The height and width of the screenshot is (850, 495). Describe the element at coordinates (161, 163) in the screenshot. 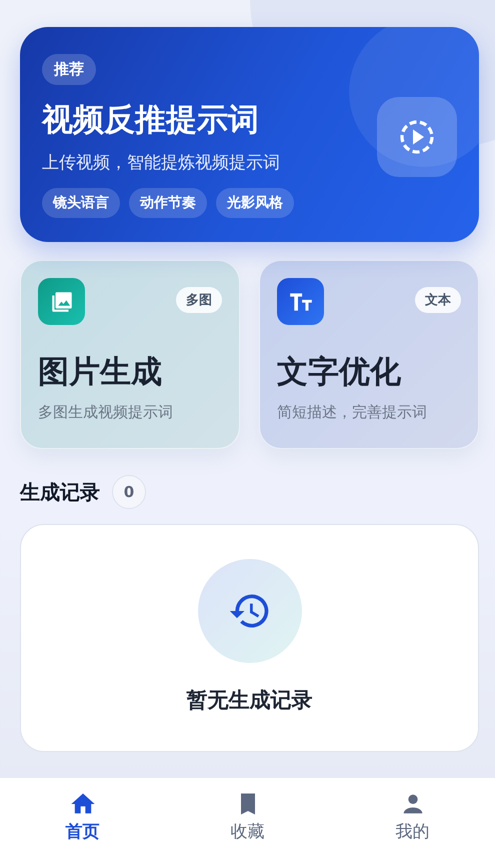

I see `hero-subtitle: 上传视频，智能提炼视频提示词` at that location.